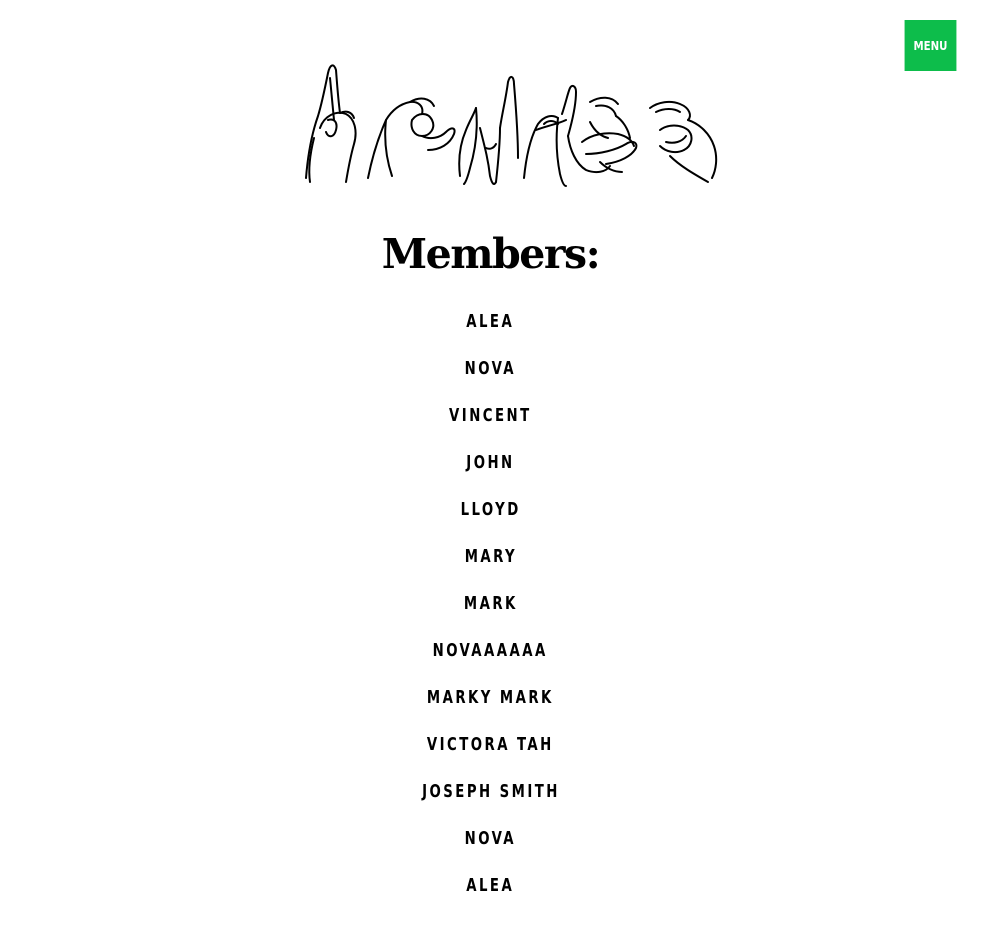  I want to click on member-item: JOSEPH SMITH, so click(490, 800).